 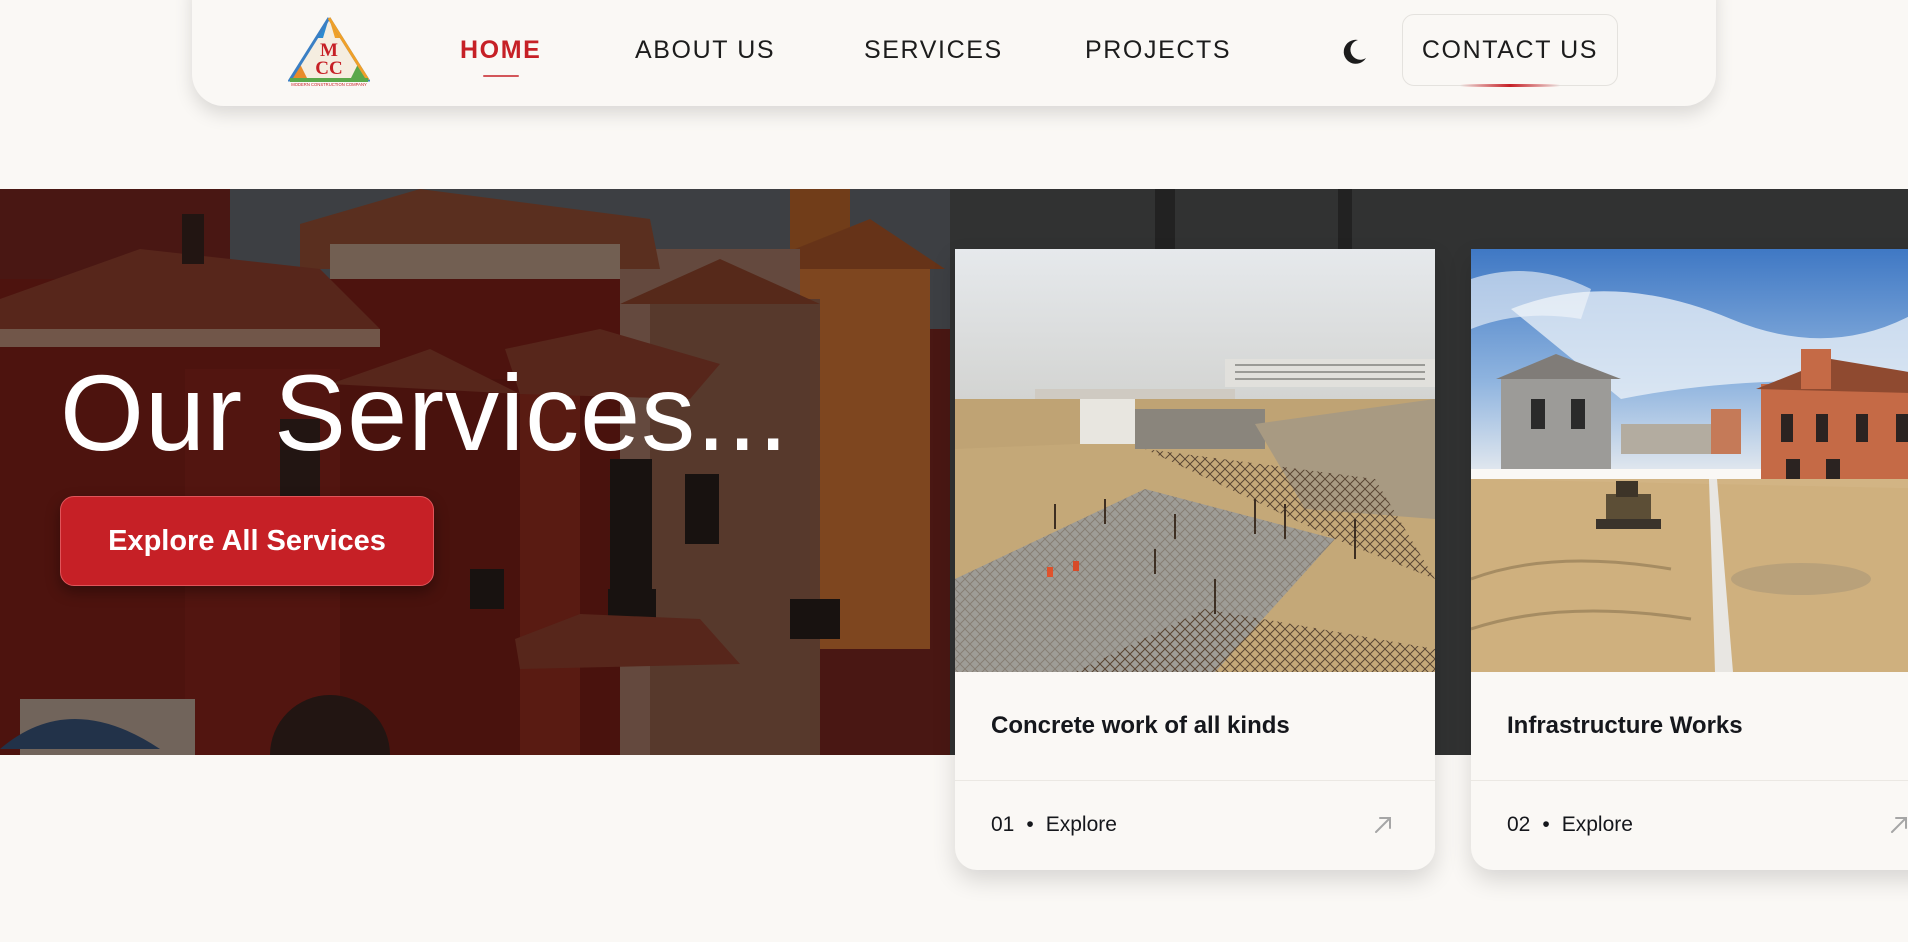 What do you see at coordinates (329, 84) in the screenshot?
I see `svg-text: MODERN CONSTRUCTION COMPANY` at bounding box center [329, 84].